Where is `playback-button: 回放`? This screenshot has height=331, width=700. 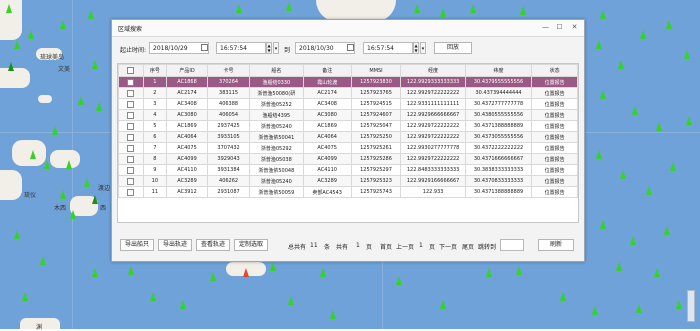
playback-button: 回放 is located at coordinates (453, 48).